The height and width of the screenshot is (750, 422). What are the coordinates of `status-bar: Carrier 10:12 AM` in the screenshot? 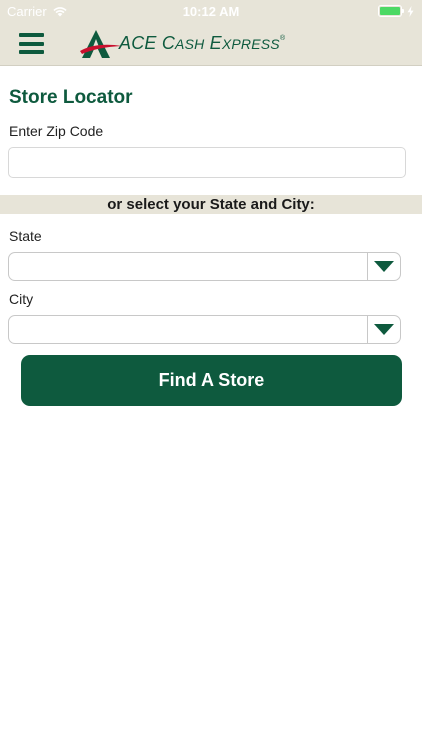 It's located at (211, 11).